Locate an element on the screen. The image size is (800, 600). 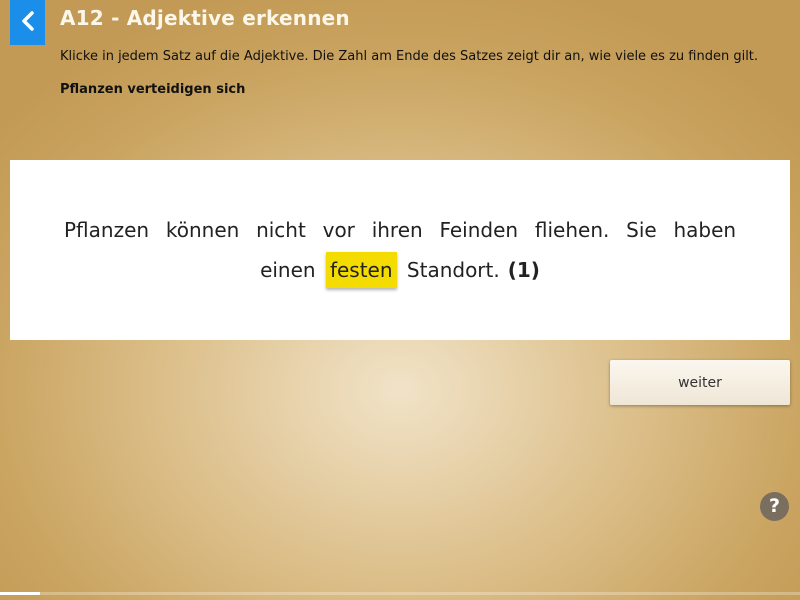
word: Standort. is located at coordinates (453, 270).